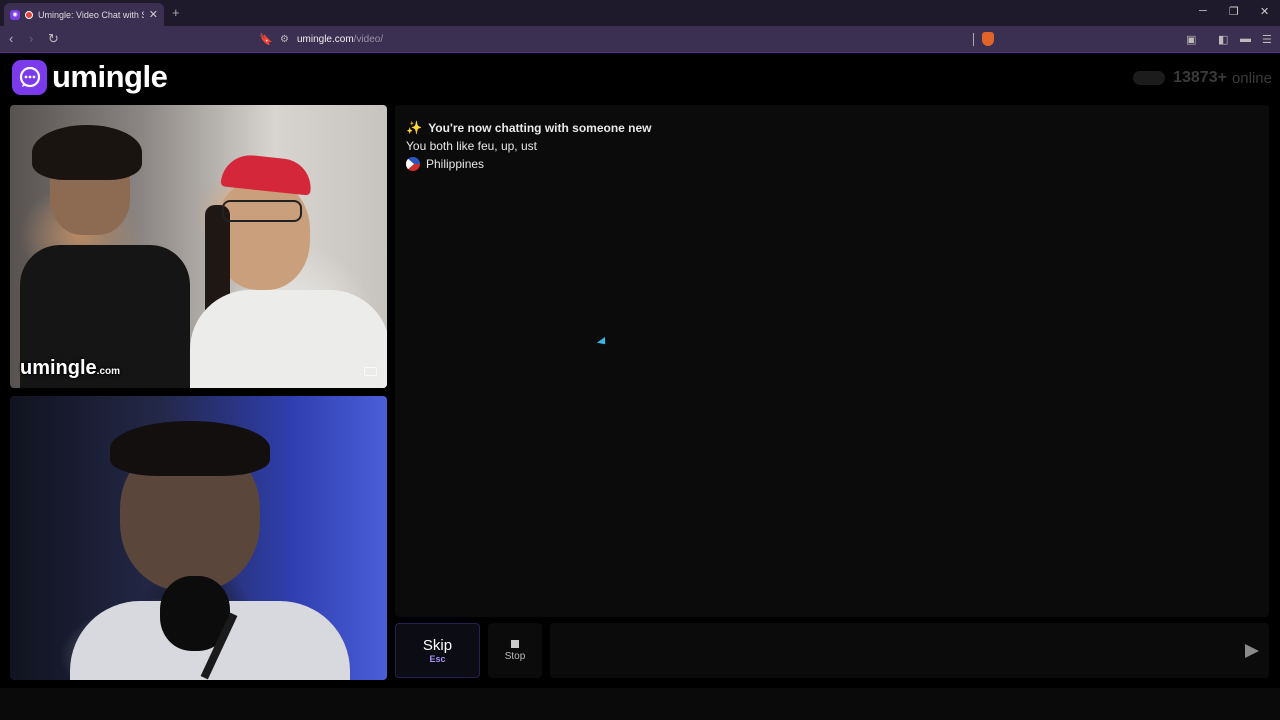 The image size is (1280, 720). What do you see at coordinates (153, 14) in the screenshot?
I see `tab-close-icon: ✕` at bounding box center [153, 14].